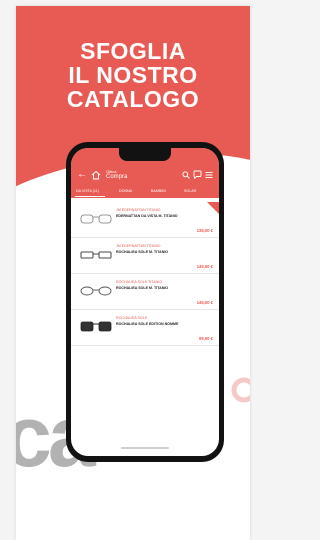 This screenshot has width=320, height=540. I want to click on product-brand: ROCHALIEA SOLE TITANIO, so click(139, 282).